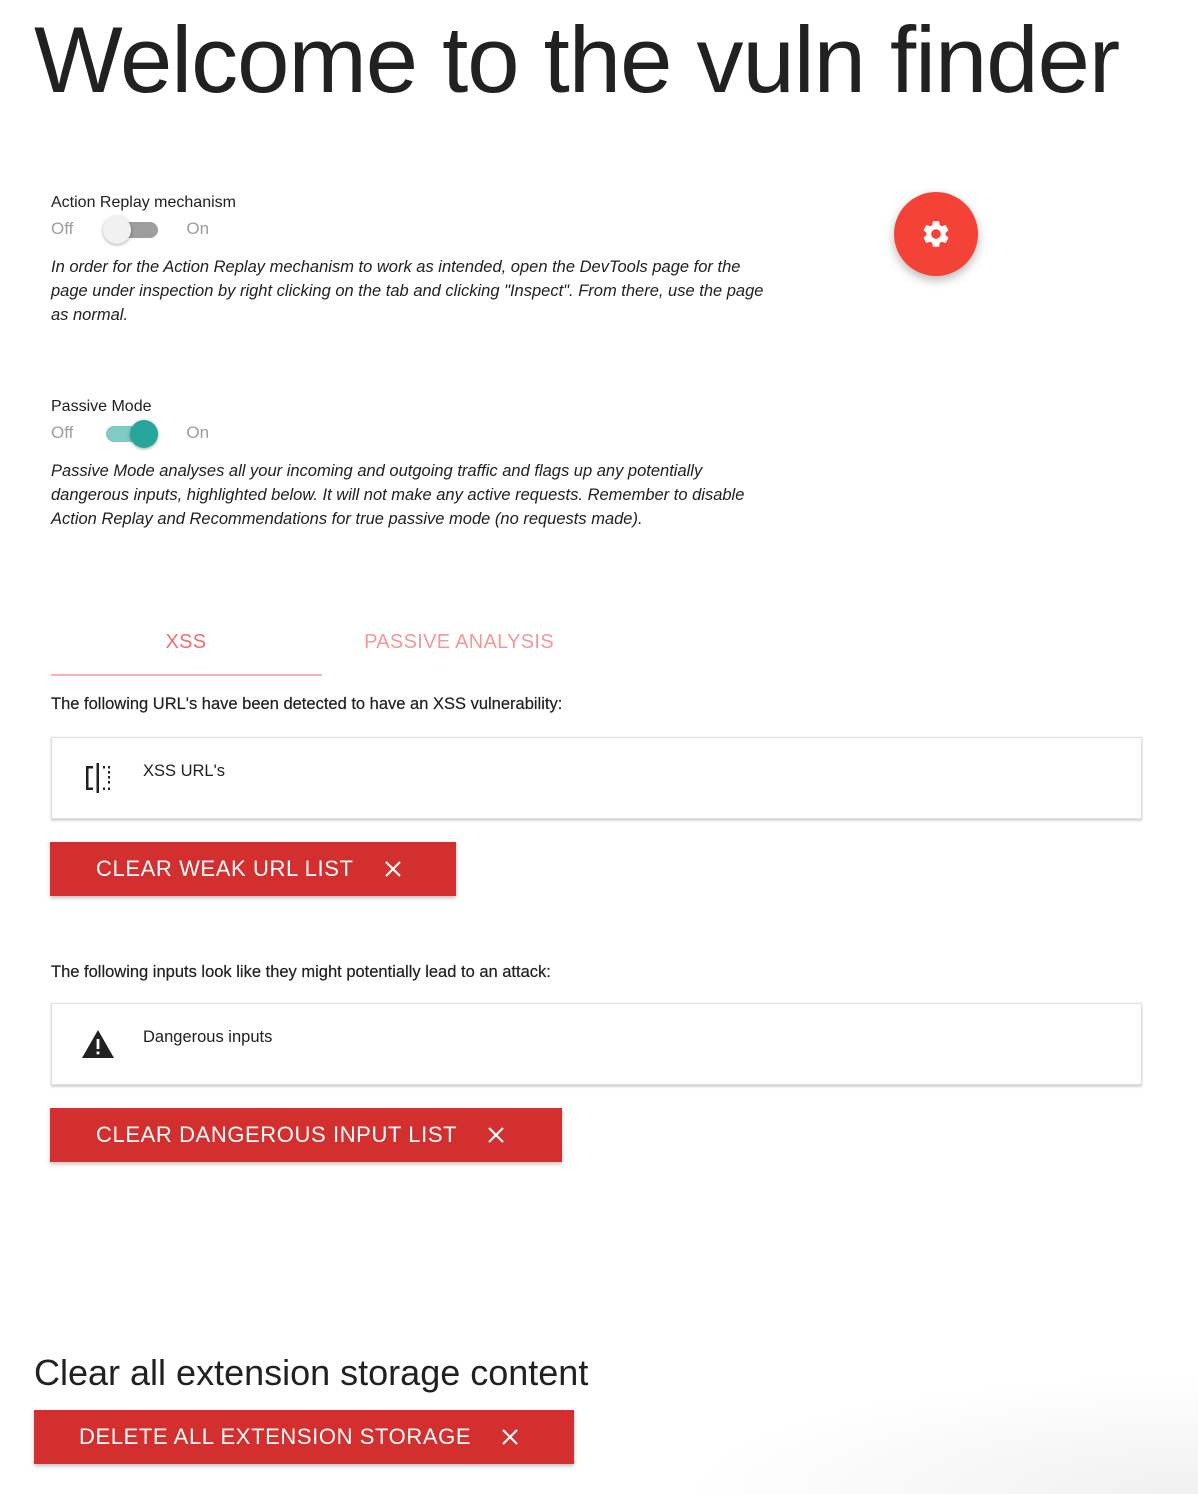 This screenshot has height=1494, width=1198. I want to click on warning-icon, so click(98, 1044).